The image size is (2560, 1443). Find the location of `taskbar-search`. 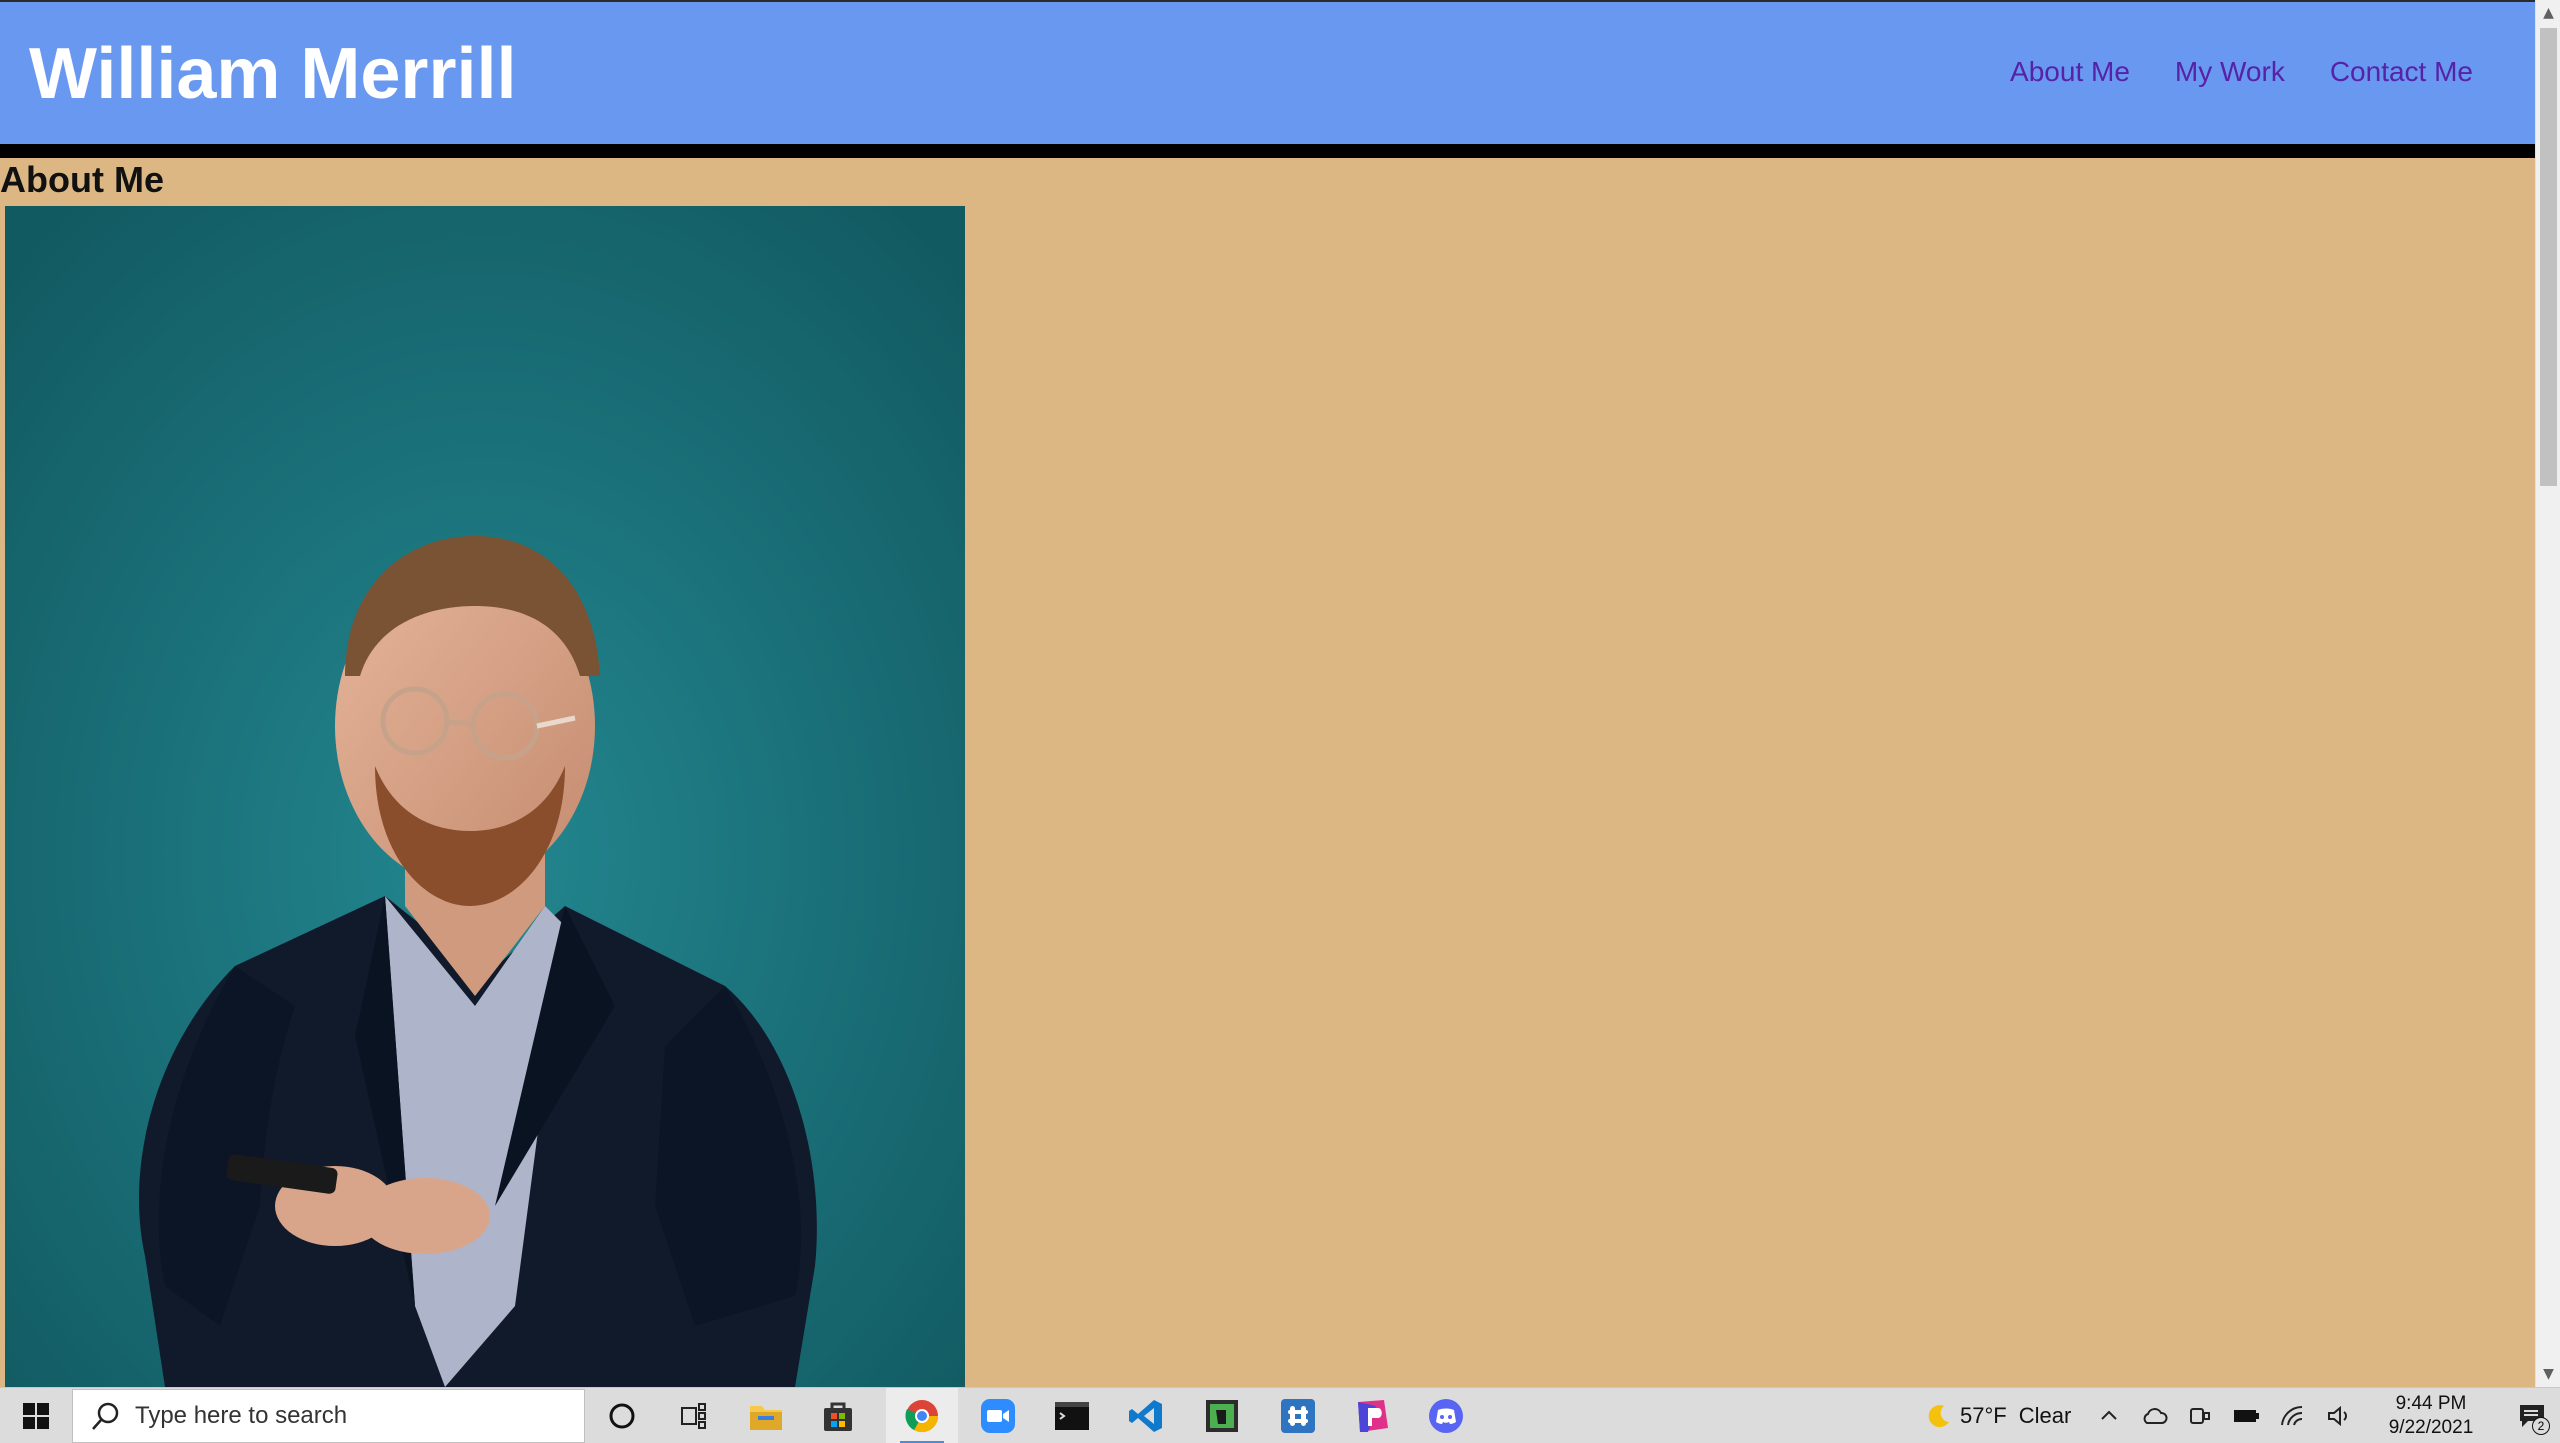

taskbar-search is located at coordinates (328, 1416).